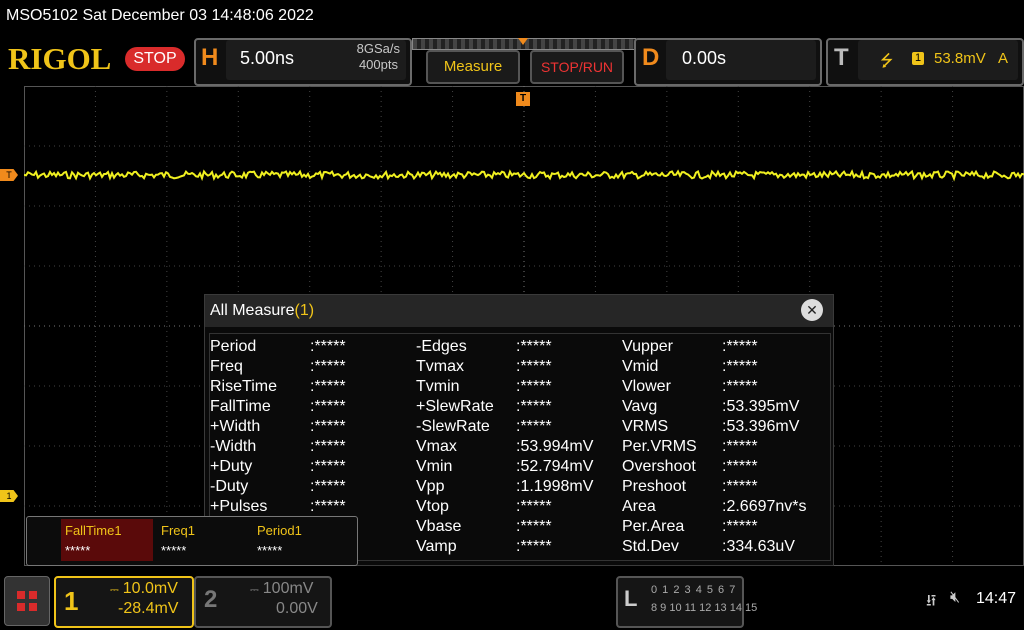  What do you see at coordinates (299, 540) in the screenshot?
I see `measurement-item: Period1 *****` at bounding box center [299, 540].